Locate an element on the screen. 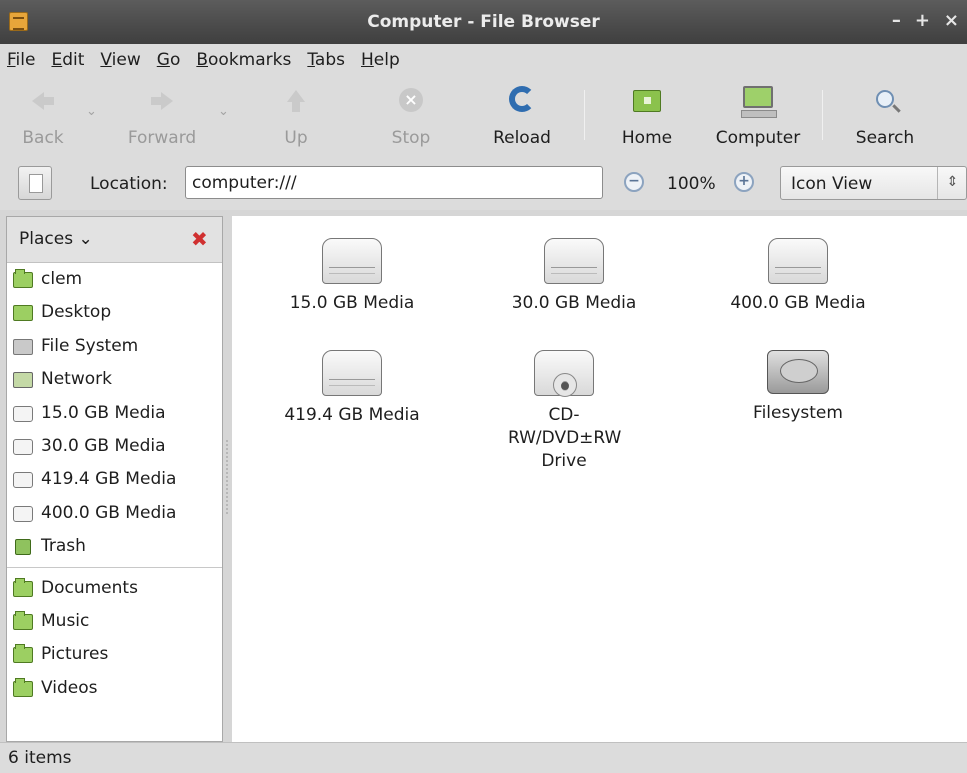  sidebar-item-label: clem is located at coordinates (62, 279).